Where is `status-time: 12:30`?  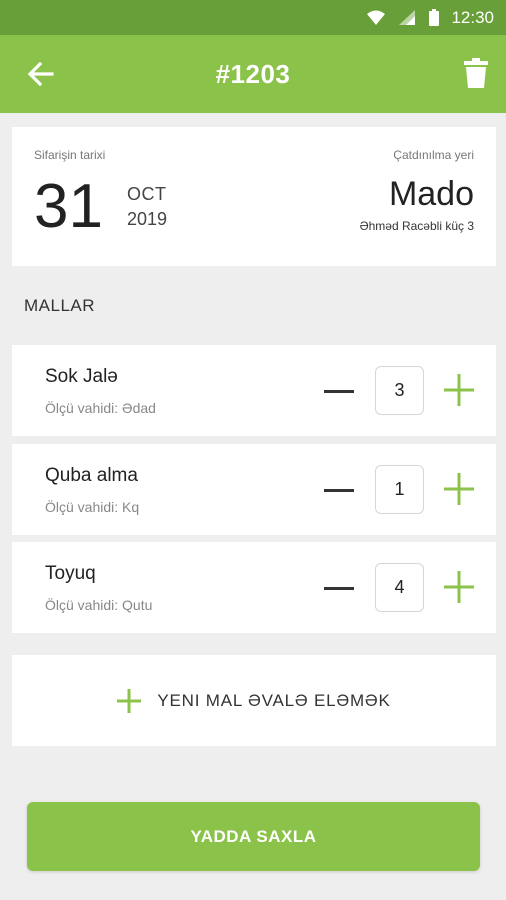
status-time: 12:30 is located at coordinates (472, 17).